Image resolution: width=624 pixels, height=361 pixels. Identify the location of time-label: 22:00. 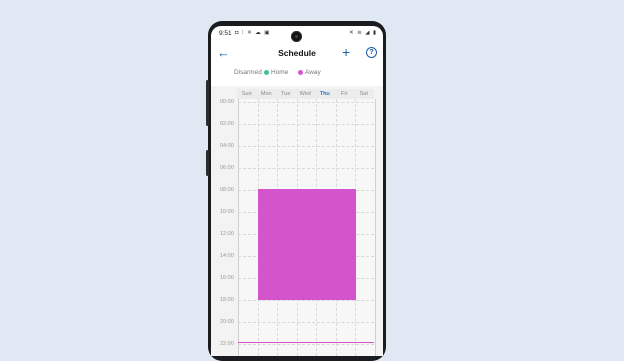
(227, 344).